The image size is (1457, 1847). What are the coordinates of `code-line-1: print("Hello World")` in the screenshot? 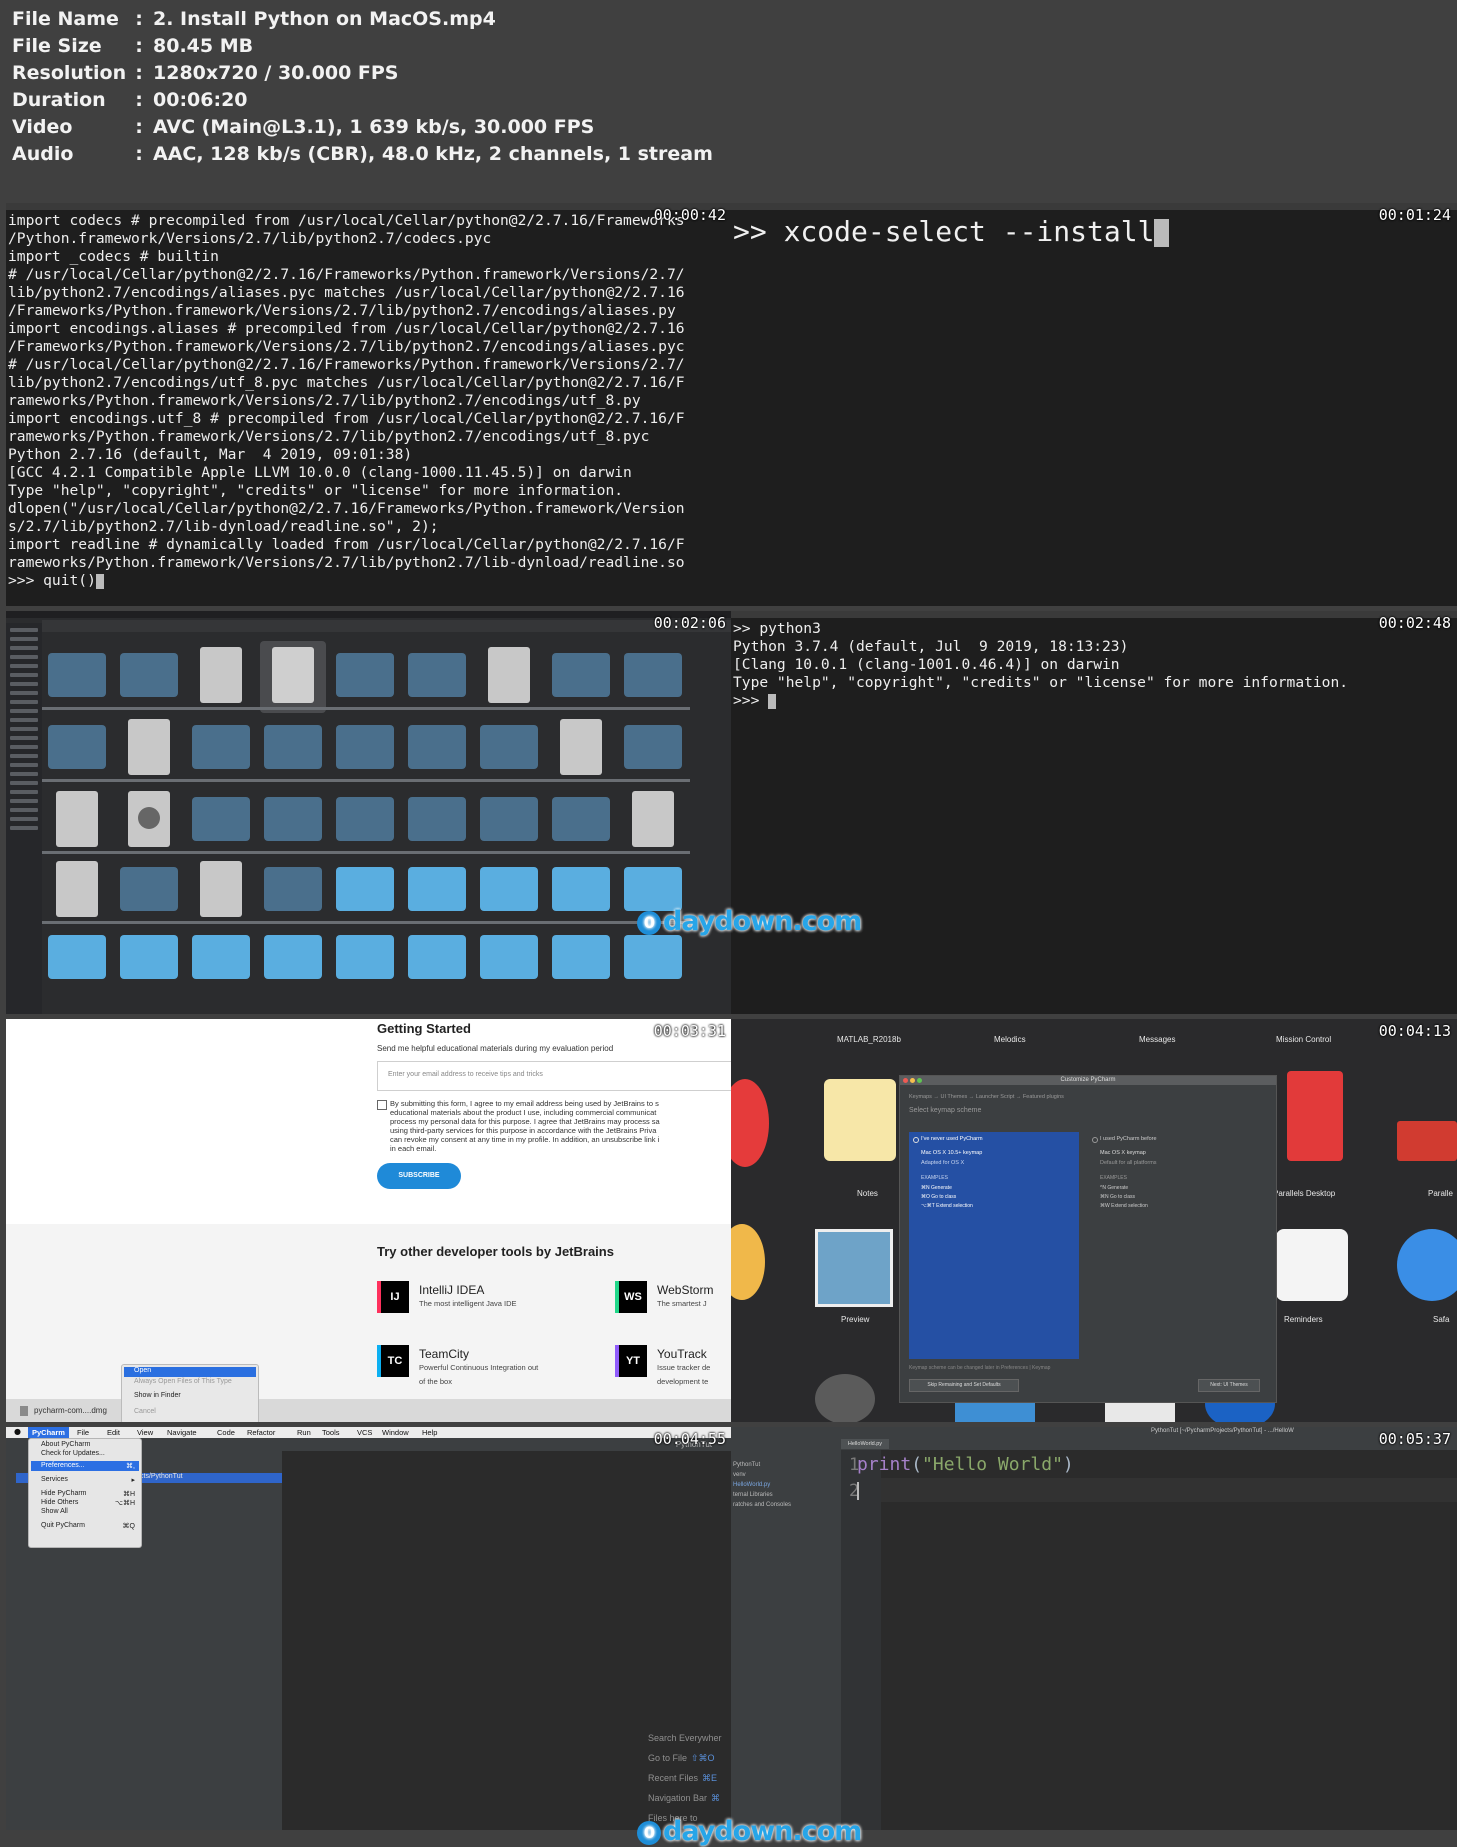 It's located at (965, 1464).